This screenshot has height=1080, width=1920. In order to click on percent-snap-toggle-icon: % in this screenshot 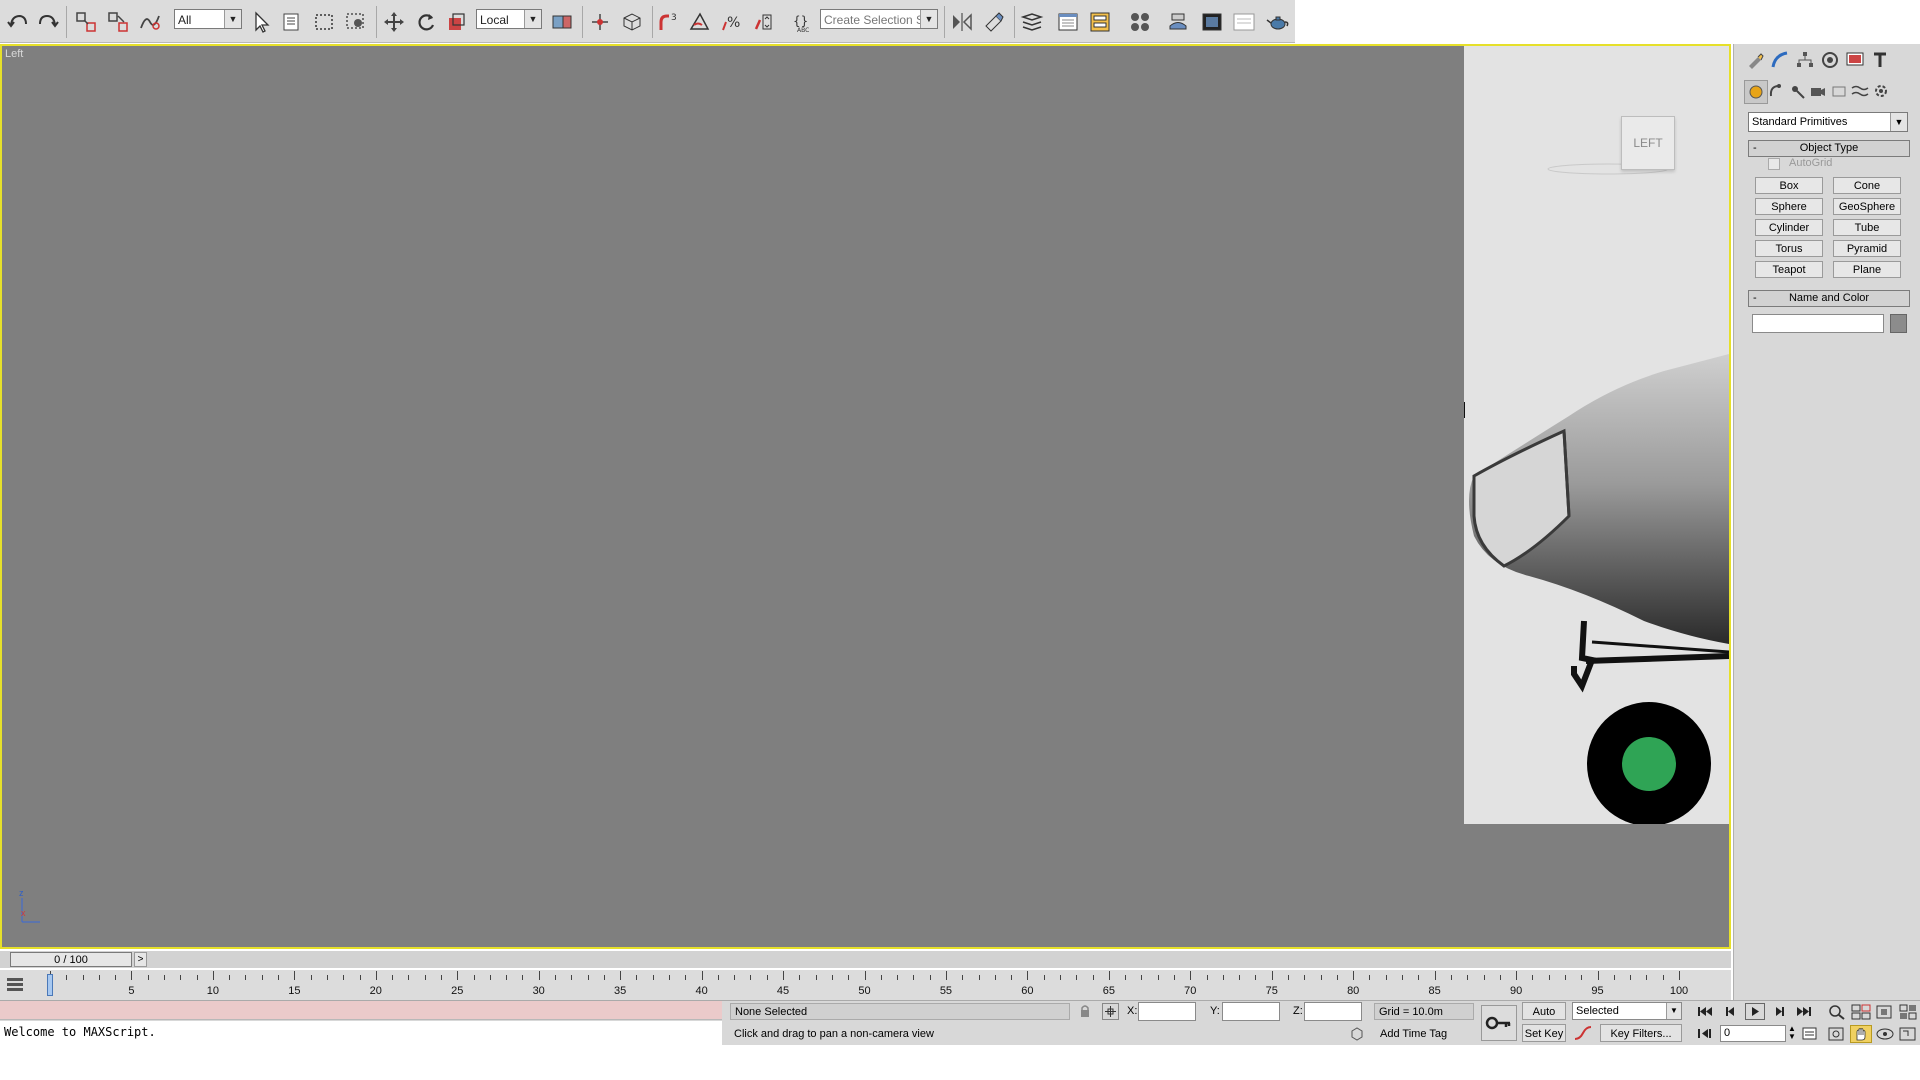, I will do `click(732, 22)`.